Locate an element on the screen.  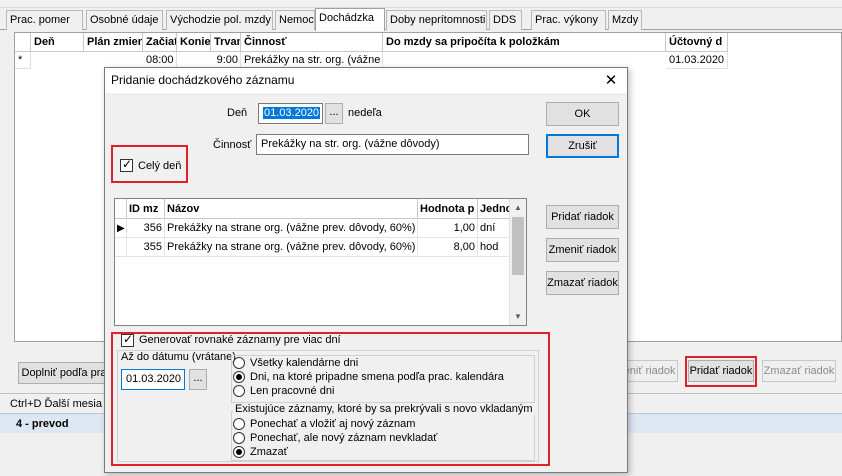
cinnost-input: Prekážky na str. org. (vážne dôvody) is located at coordinates (392, 144).